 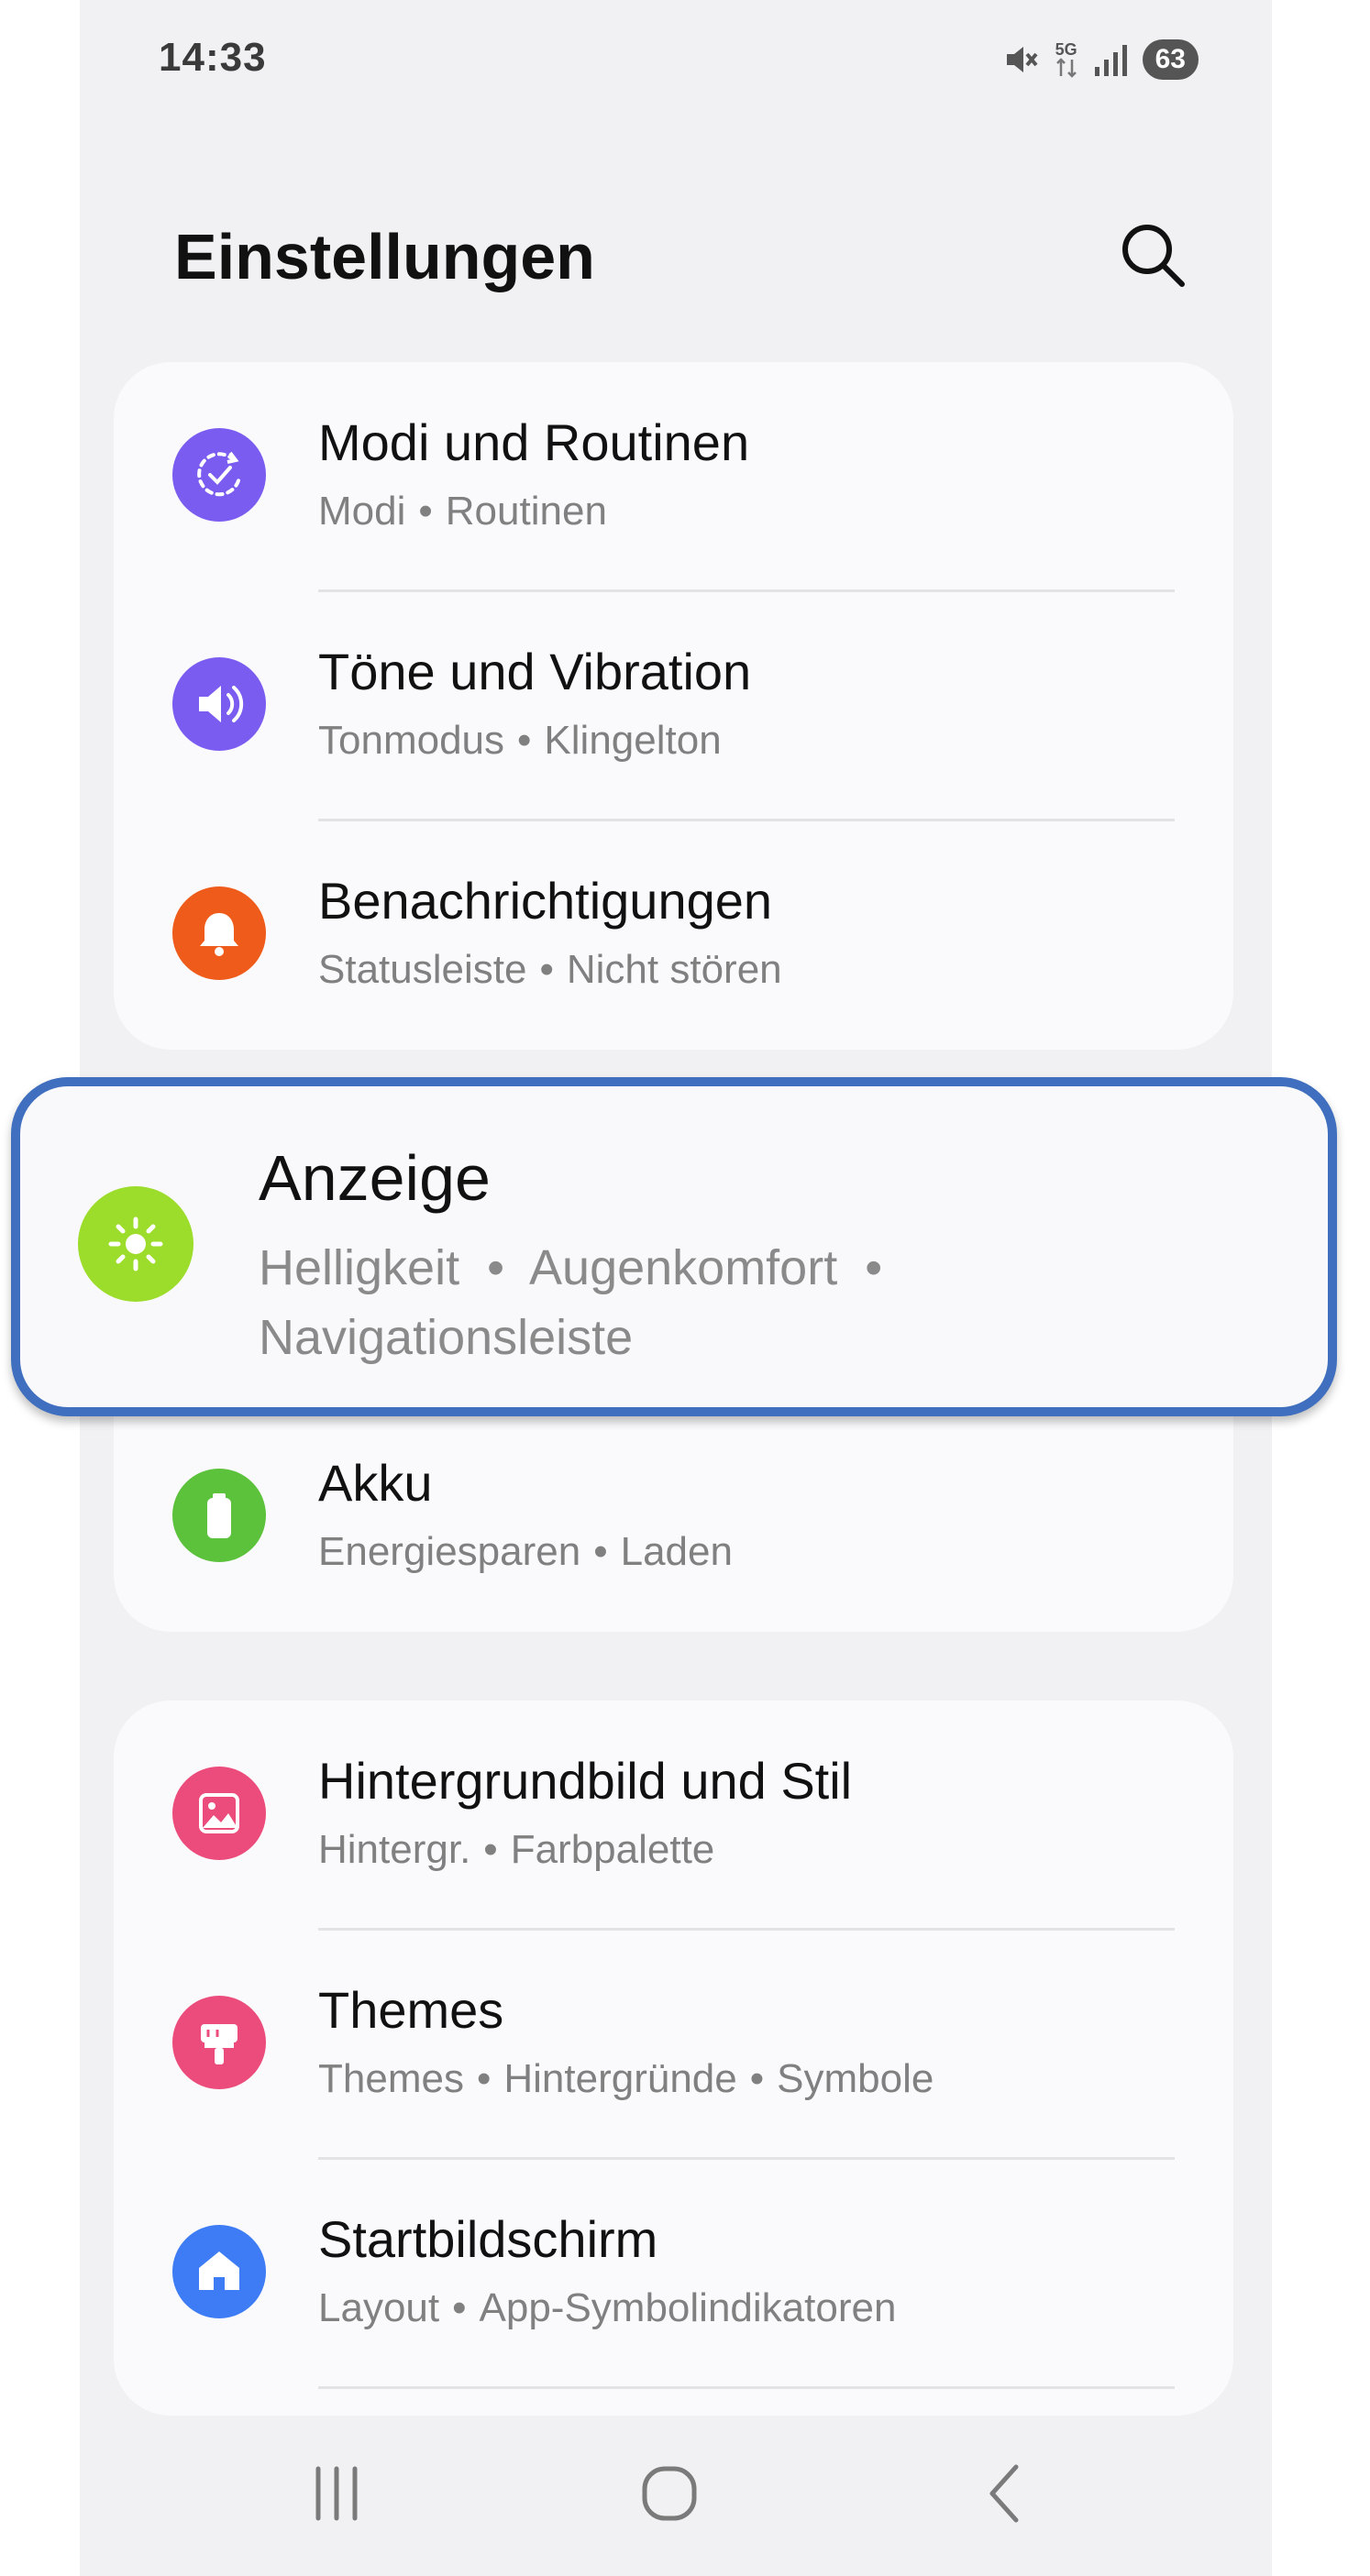 I want to click on battery-icon, so click(x=219, y=1516).